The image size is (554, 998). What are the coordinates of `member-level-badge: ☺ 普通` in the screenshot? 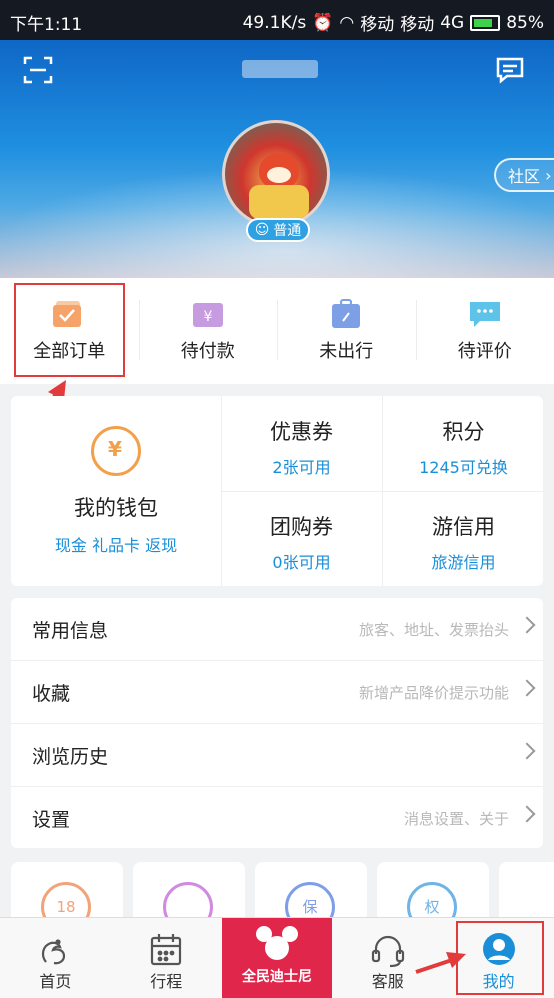 It's located at (278, 230).